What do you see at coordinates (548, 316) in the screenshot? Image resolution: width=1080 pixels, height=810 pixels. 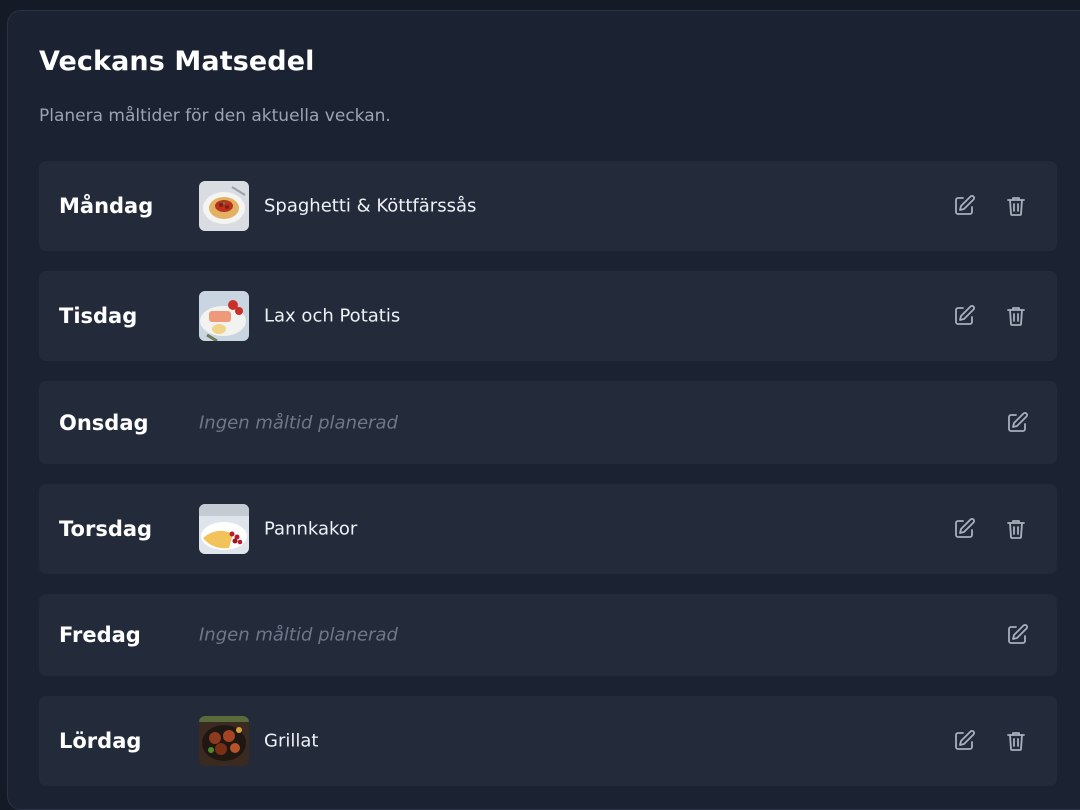 I see `day-row-tisdag: Tisdag Lax och Potatis` at bounding box center [548, 316].